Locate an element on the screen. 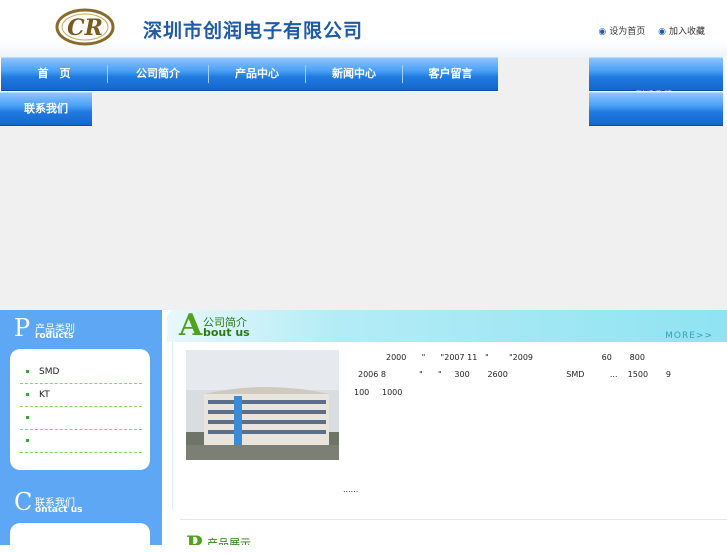 The width and height of the screenshot is (727, 553). contact-title-en: ontact us is located at coordinates (59, 510).